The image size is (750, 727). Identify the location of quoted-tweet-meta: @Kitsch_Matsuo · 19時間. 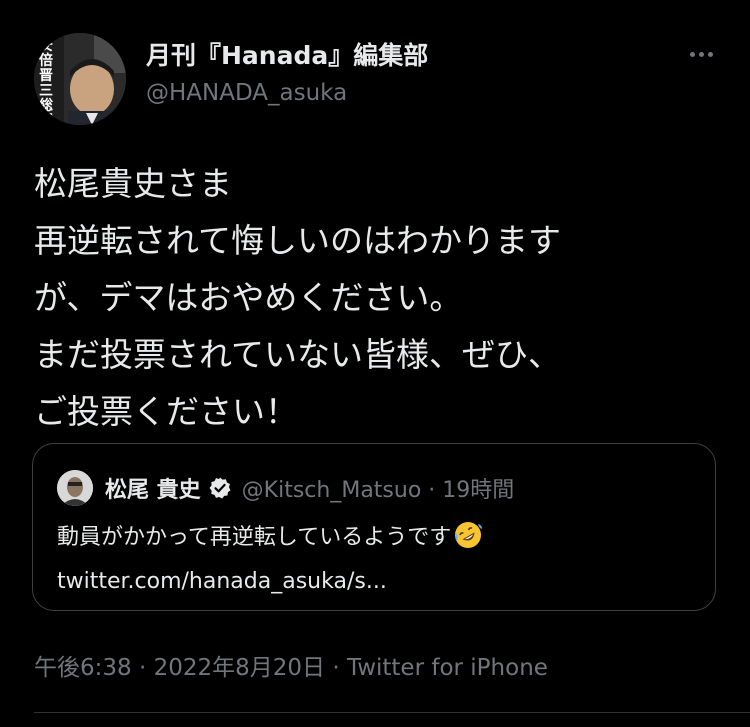
(378, 490).